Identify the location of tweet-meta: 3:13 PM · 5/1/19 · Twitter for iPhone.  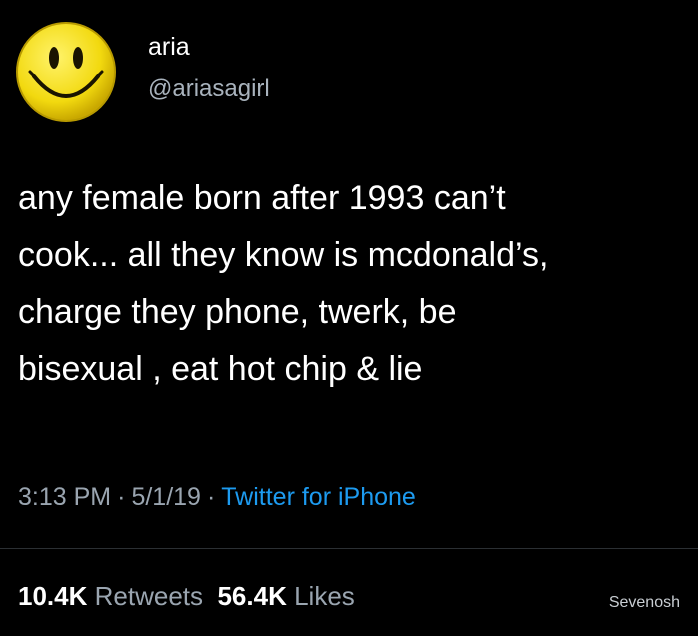
(217, 497).